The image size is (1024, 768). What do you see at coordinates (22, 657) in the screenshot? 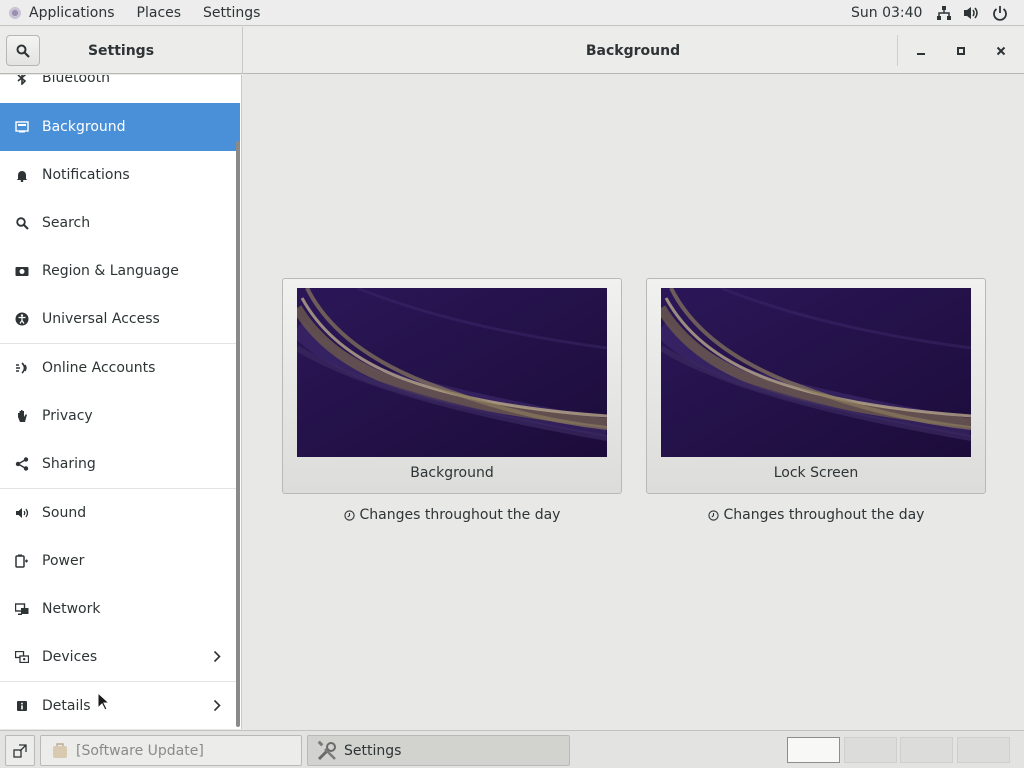
I see `devices-icon` at bounding box center [22, 657].